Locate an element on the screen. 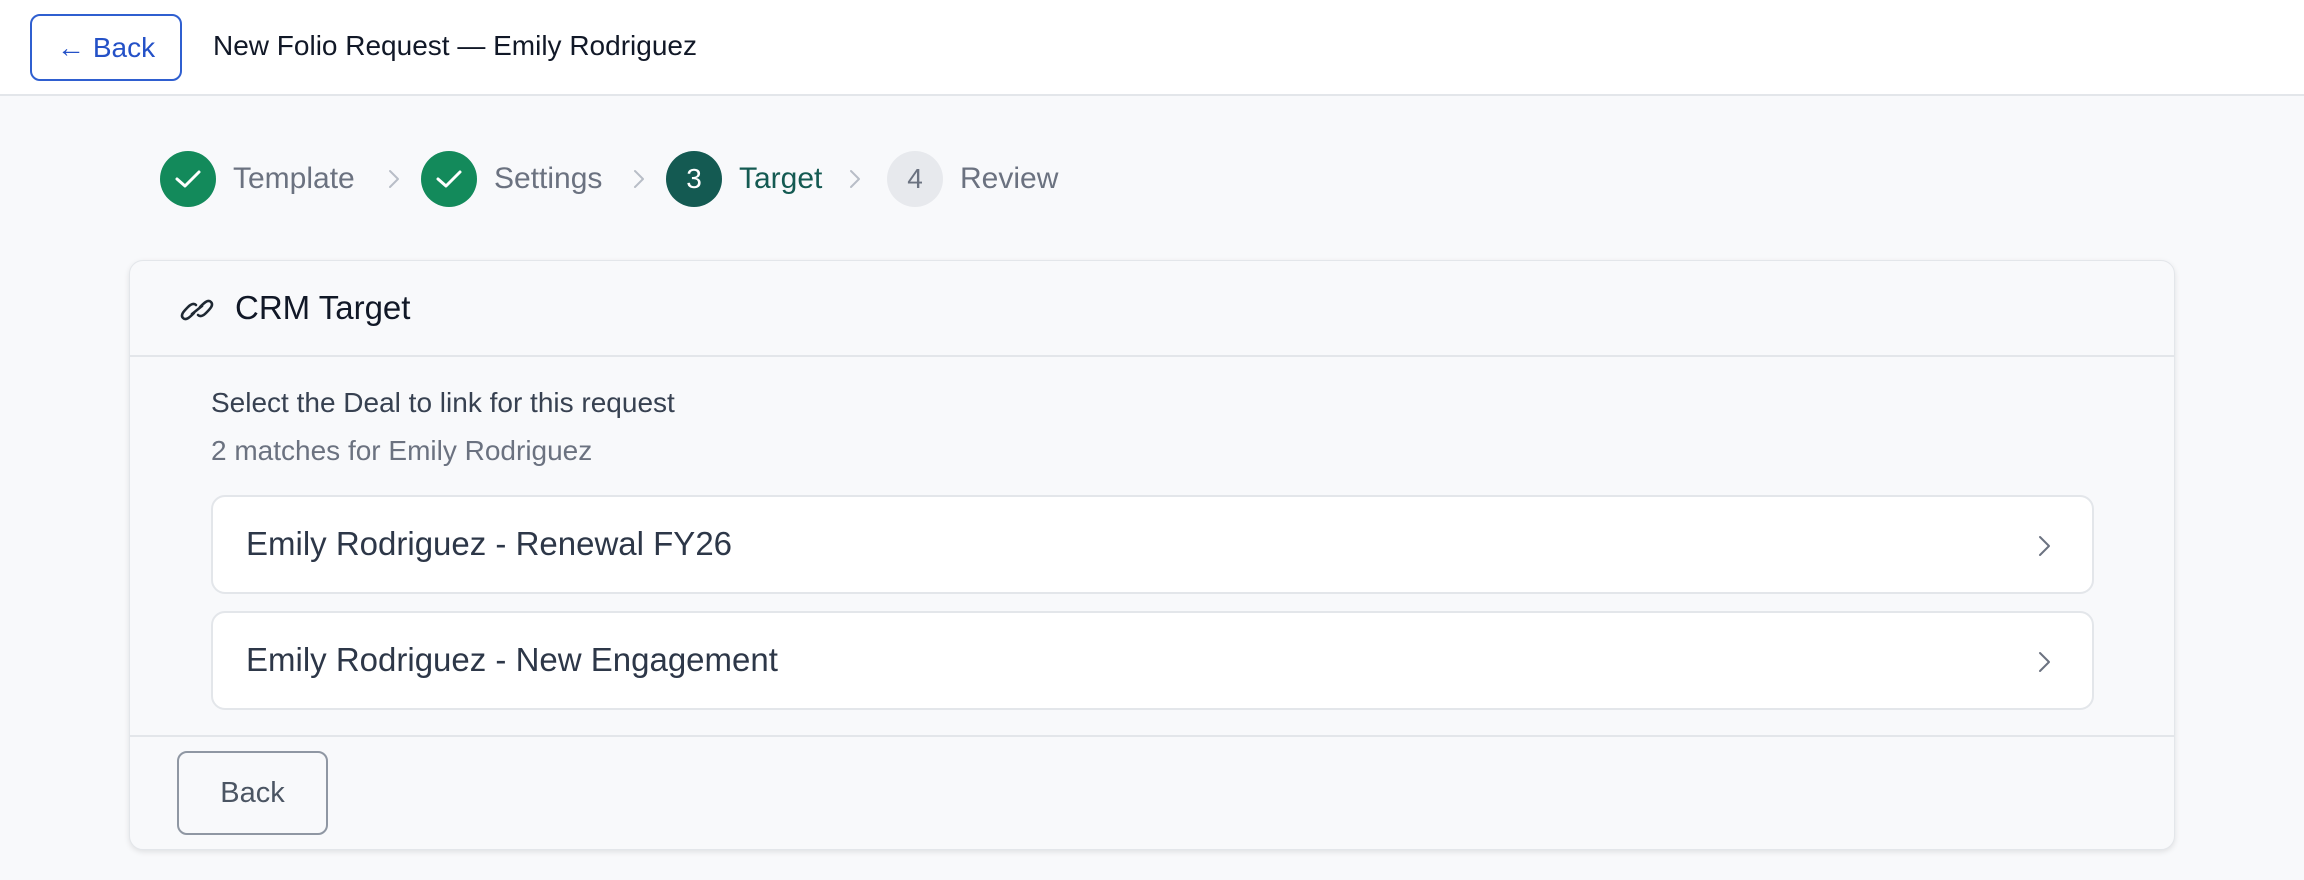 This screenshot has height=880, width=2304. step-label-target: Target is located at coordinates (781, 178).